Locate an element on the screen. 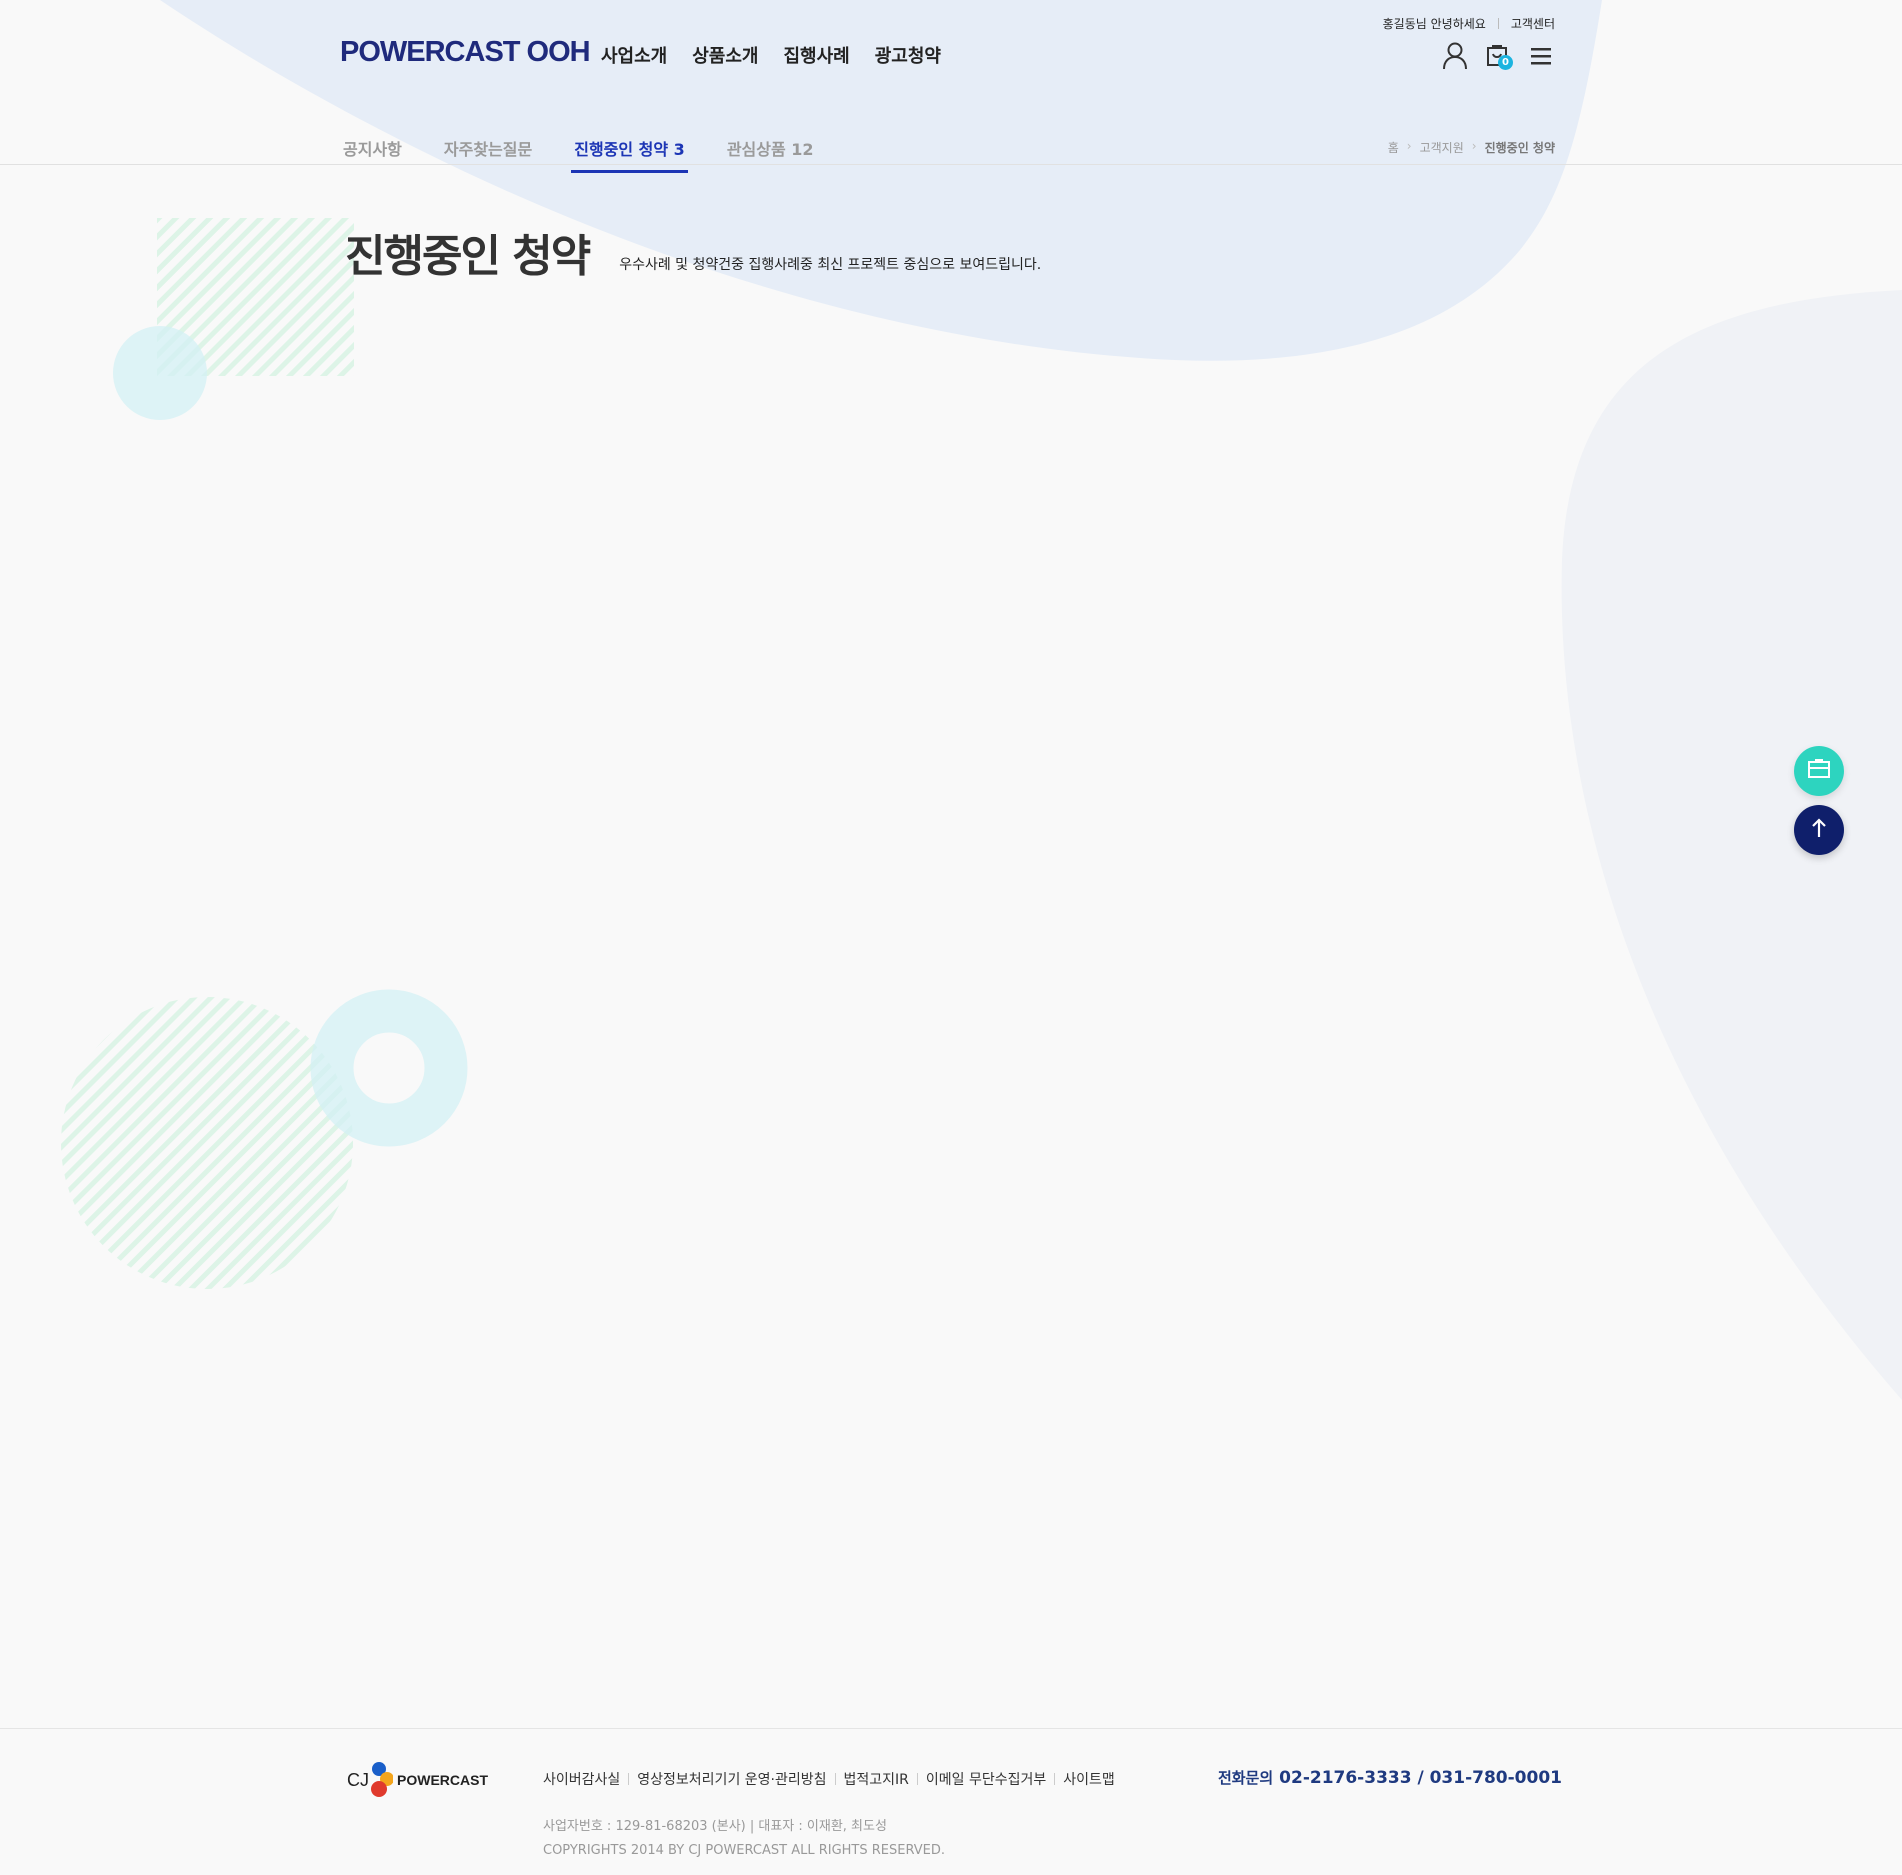 This screenshot has height=1875, width=1902. cart-icon: 0 is located at coordinates (1498, 56).